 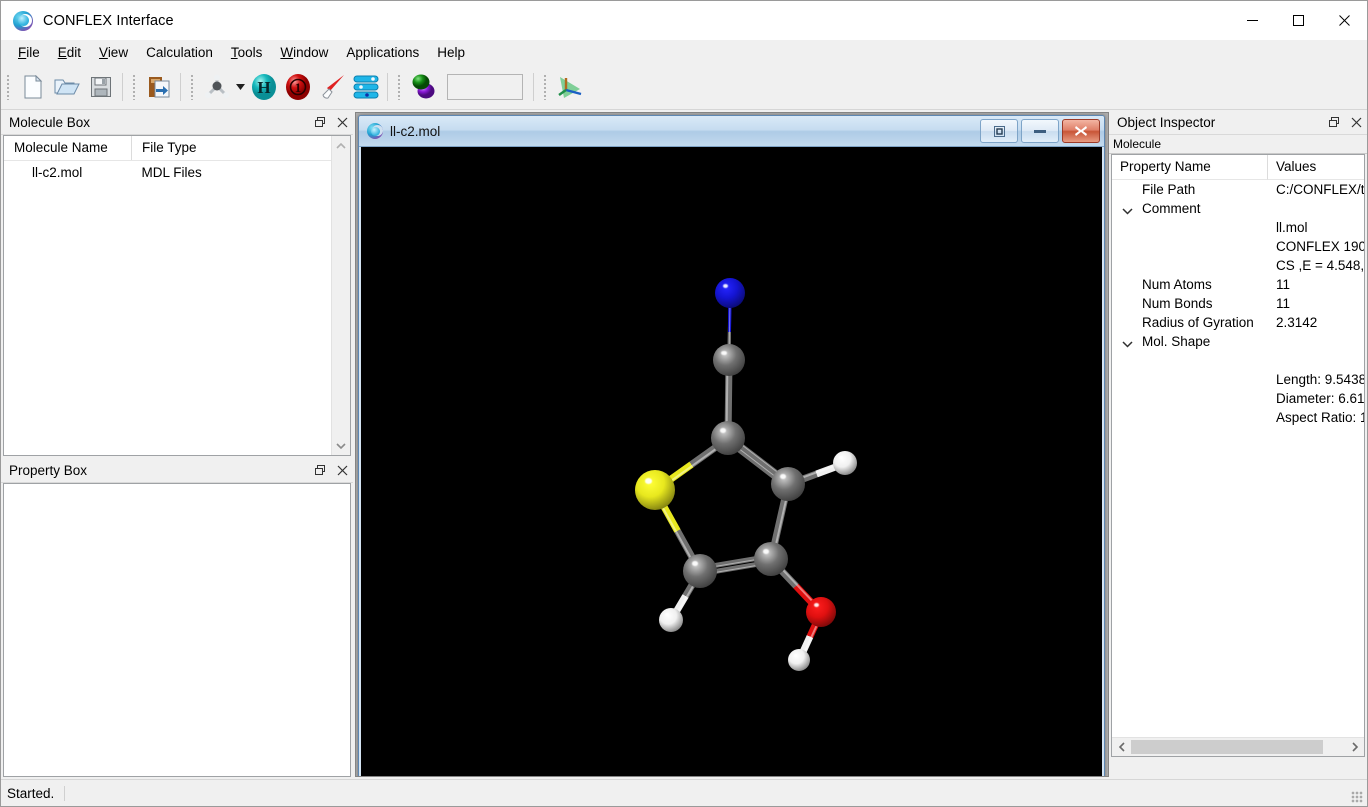 What do you see at coordinates (23, 20) in the screenshot?
I see `conflex-logo-icon` at bounding box center [23, 20].